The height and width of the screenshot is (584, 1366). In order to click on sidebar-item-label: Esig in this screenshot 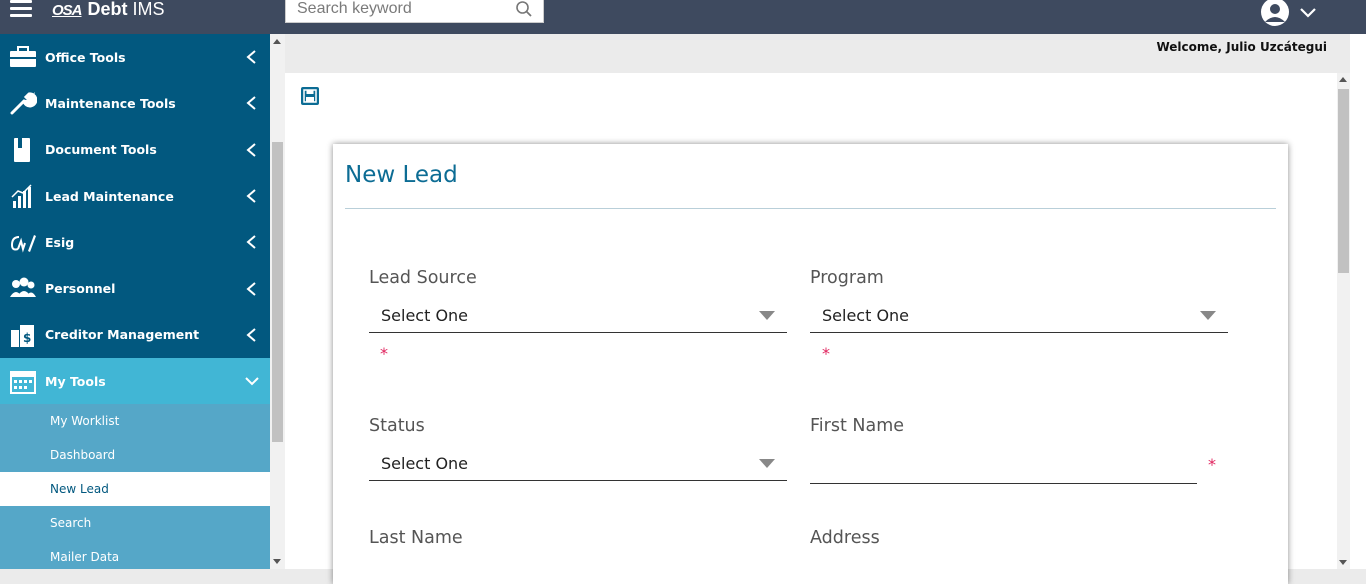, I will do `click(60, 242)`.